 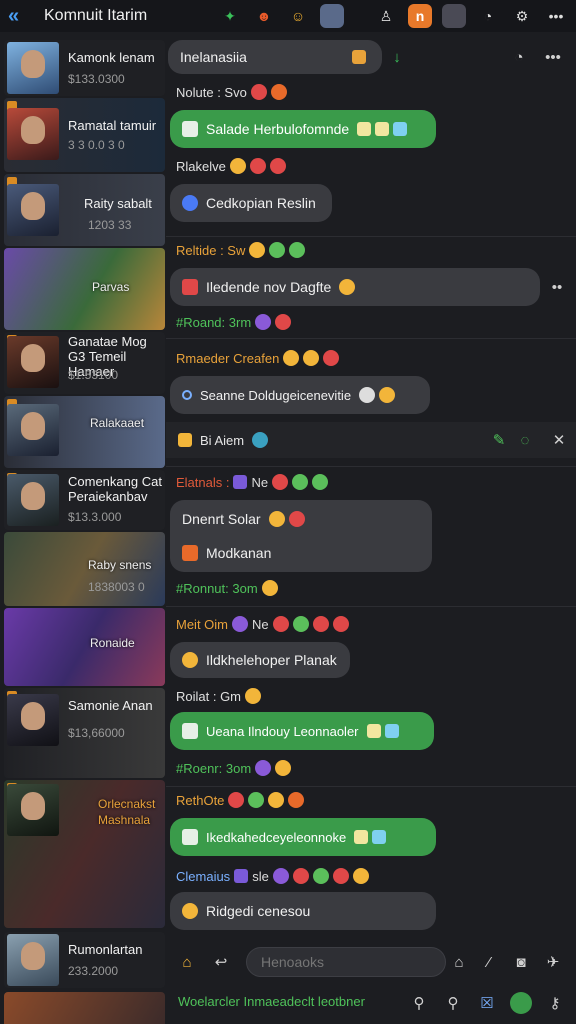 I want to click on face-icon: ☺, so click(x=298, y=16).